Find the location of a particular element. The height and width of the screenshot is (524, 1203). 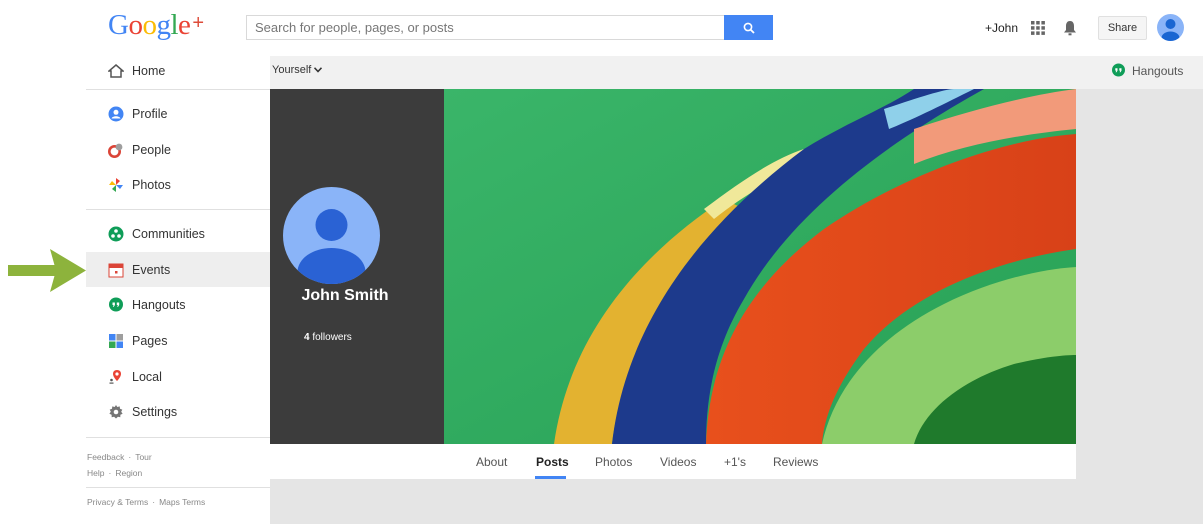

sidebar-item-label: Photos is located at coordinates (151, 184).